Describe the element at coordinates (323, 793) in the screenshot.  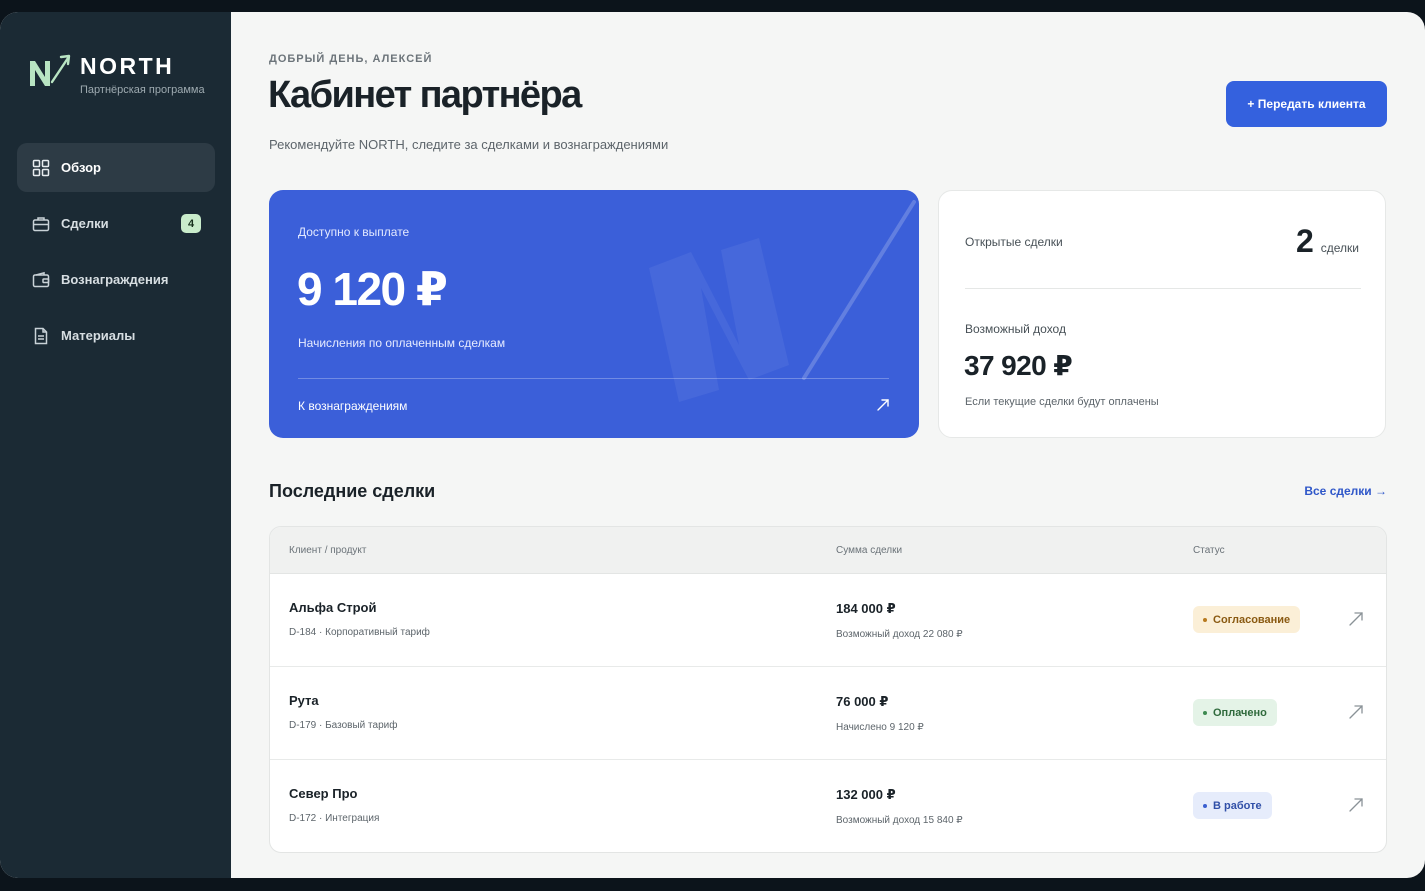
I see `deal-client: Север Про` at that location.